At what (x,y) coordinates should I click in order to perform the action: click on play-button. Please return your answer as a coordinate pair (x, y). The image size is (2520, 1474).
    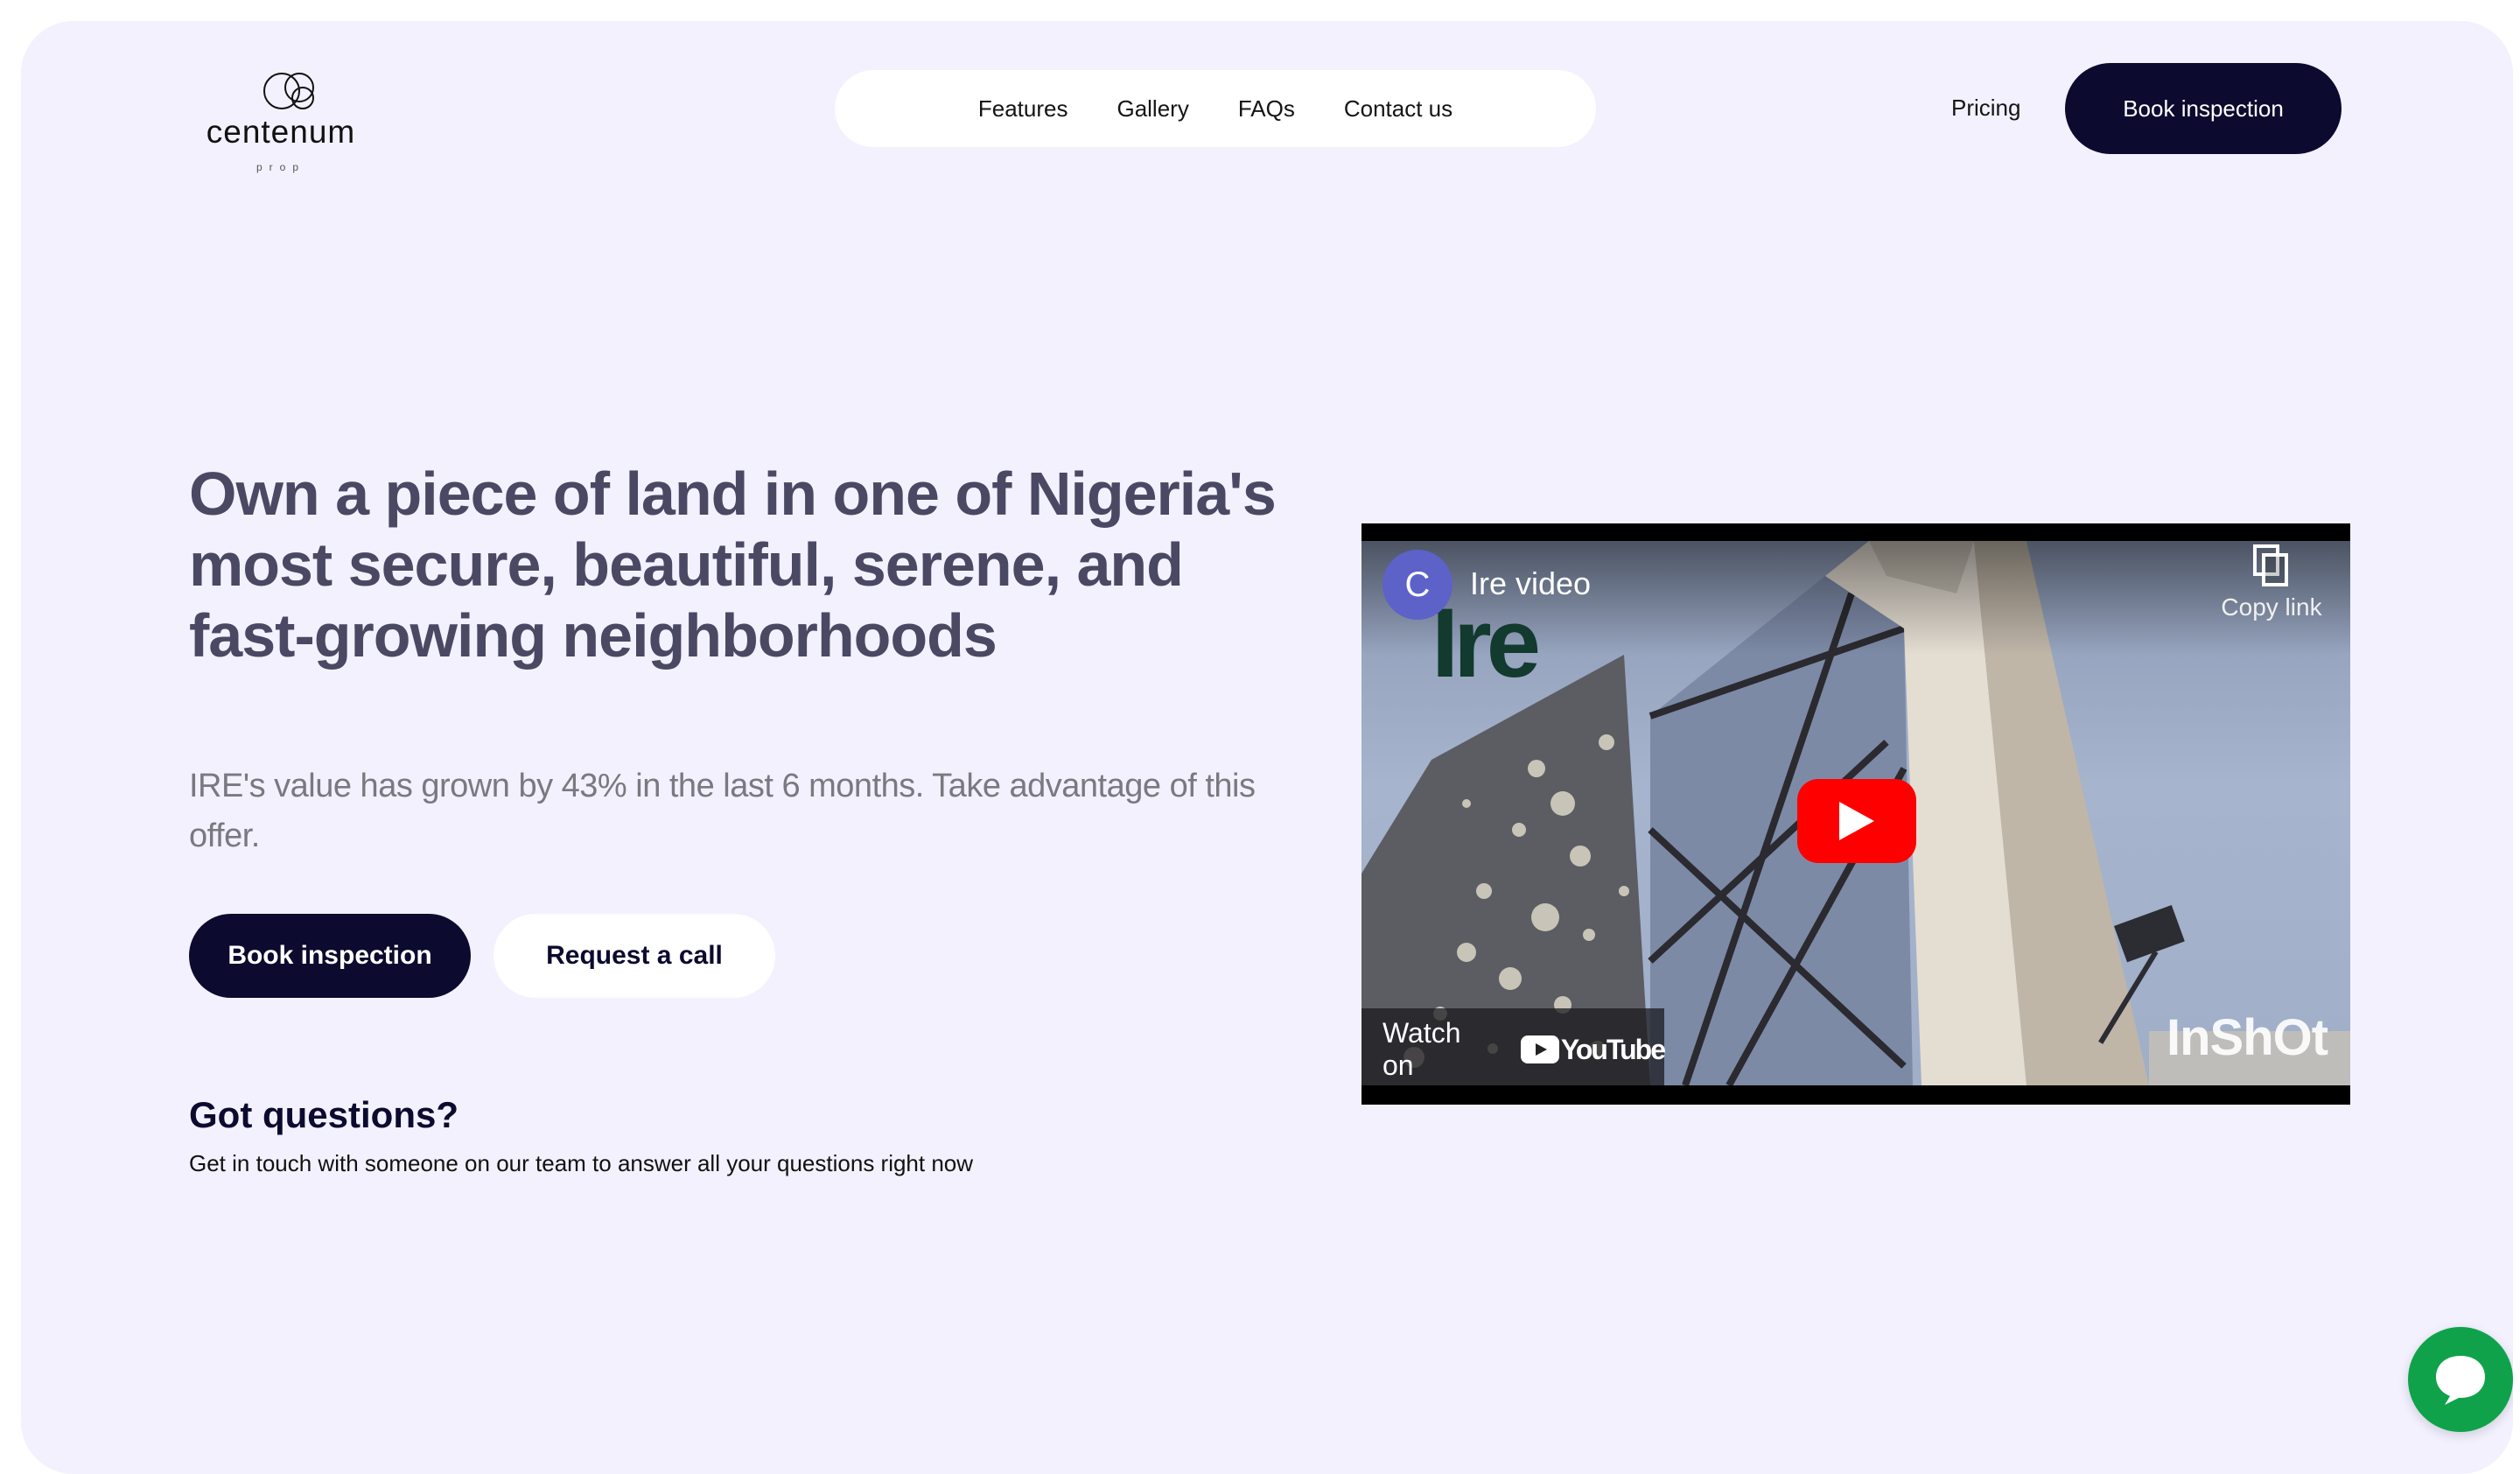
    Looking at the image, I should click on (1856, 821).